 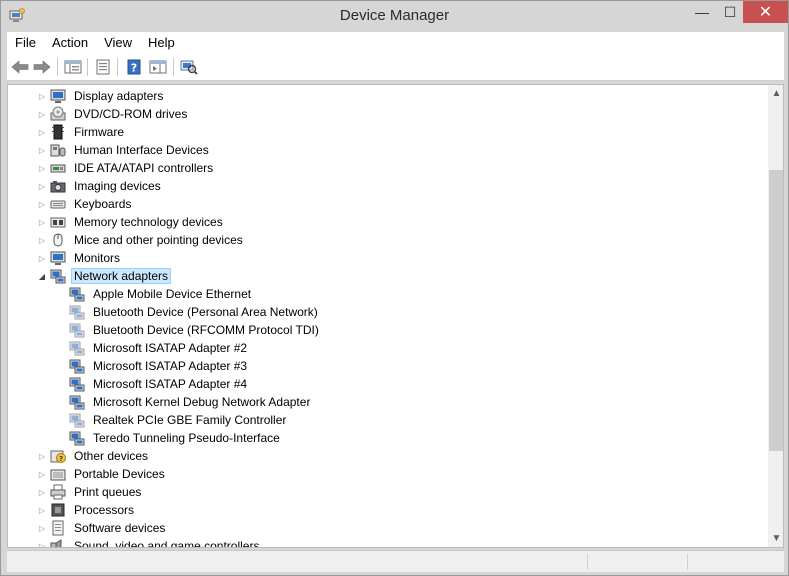 I want to click on chevron-up-icon: ▲, so click(x=776, y=93).